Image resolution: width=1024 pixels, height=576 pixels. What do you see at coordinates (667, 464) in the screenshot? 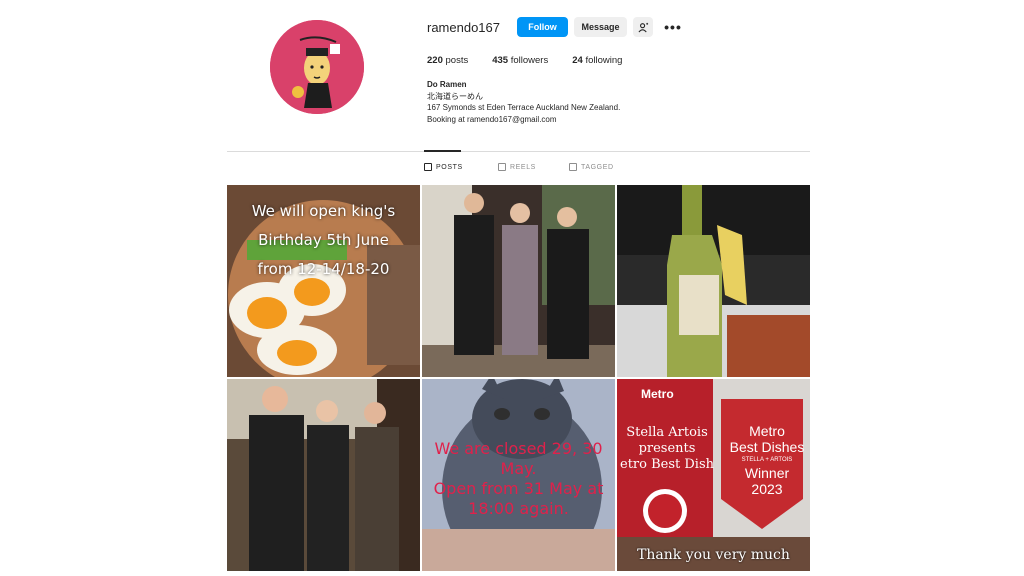
I see `stella-line: etro Best Dish` at bounding box center [667, 464].